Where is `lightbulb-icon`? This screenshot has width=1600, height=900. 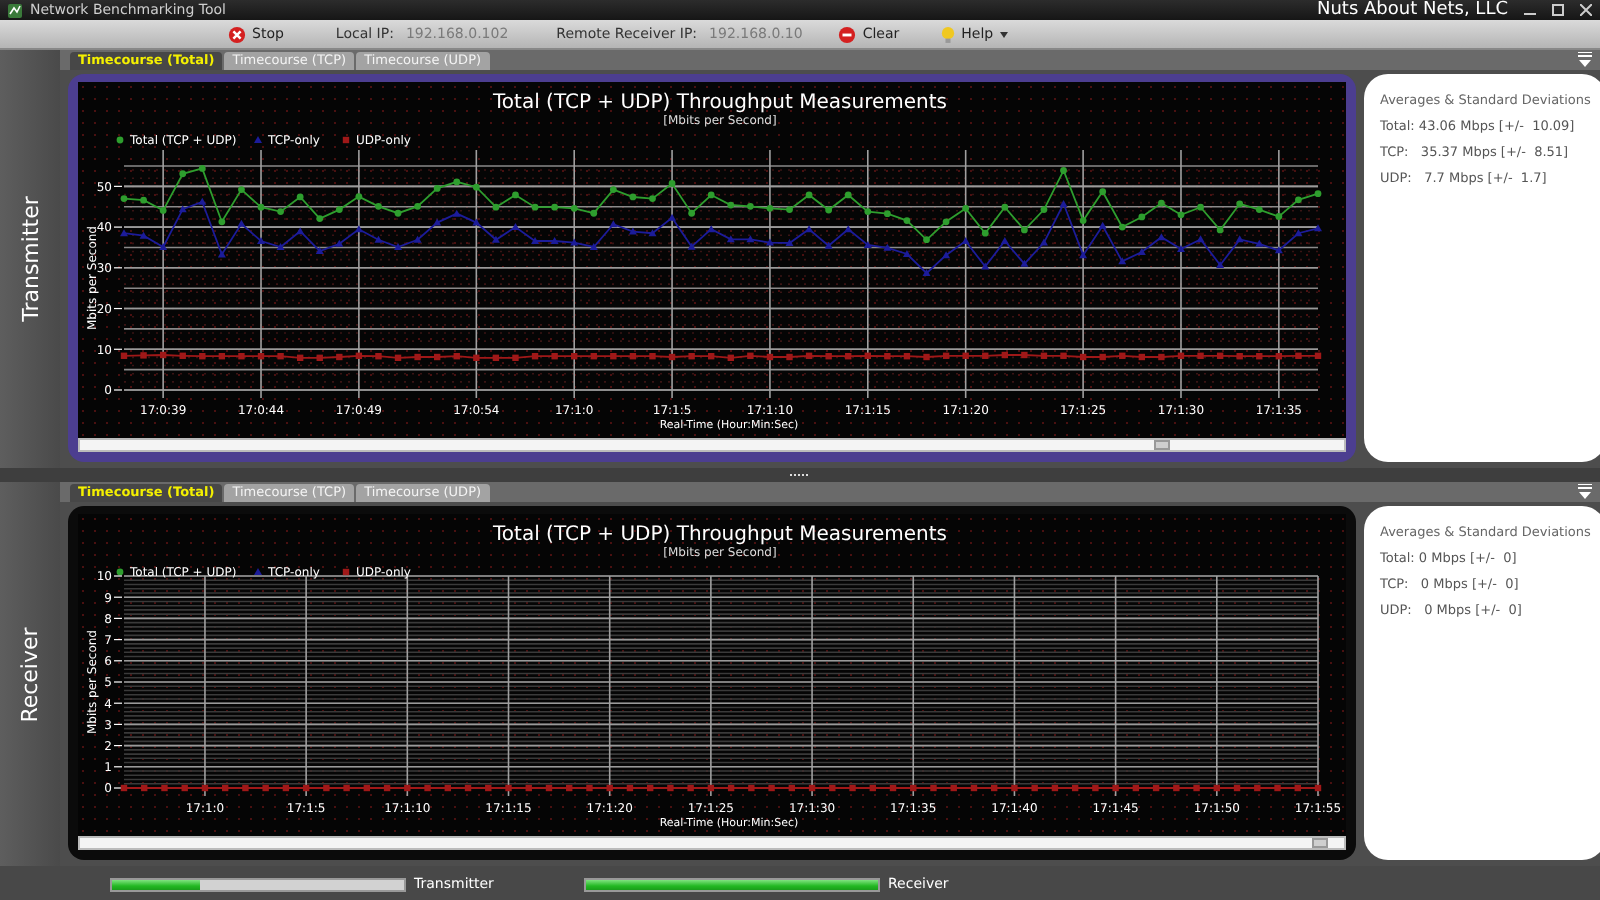
lightbulb-icon is located at coordinates (947, 34).